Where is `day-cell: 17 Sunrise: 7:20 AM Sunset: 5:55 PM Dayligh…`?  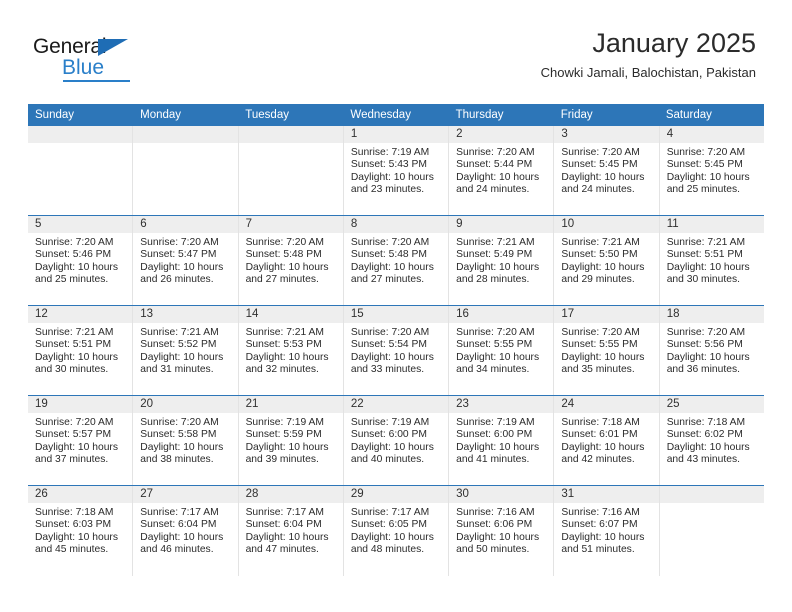 day-cell: 17 Sunrise: 7:20 AM Sunset: 5:55 PM Dayligh… is located at coordinates (607, 350).